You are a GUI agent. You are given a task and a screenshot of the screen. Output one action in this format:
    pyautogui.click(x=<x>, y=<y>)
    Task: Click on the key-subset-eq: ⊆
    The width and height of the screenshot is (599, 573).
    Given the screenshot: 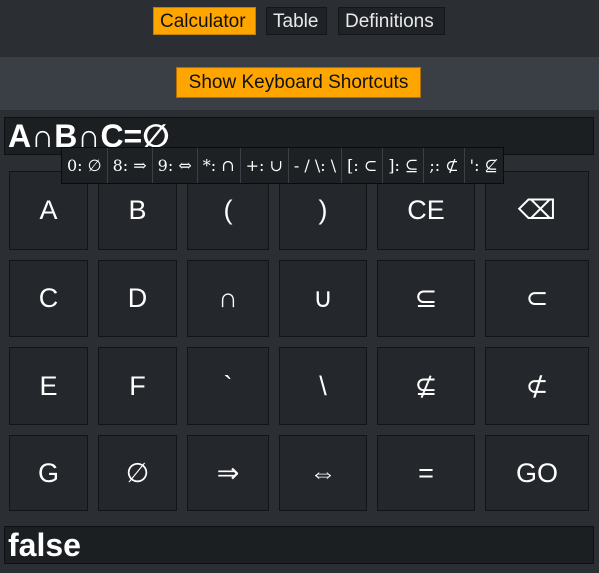 What is the action you would take?
    pyautogui.click(x=426, y=298)
    